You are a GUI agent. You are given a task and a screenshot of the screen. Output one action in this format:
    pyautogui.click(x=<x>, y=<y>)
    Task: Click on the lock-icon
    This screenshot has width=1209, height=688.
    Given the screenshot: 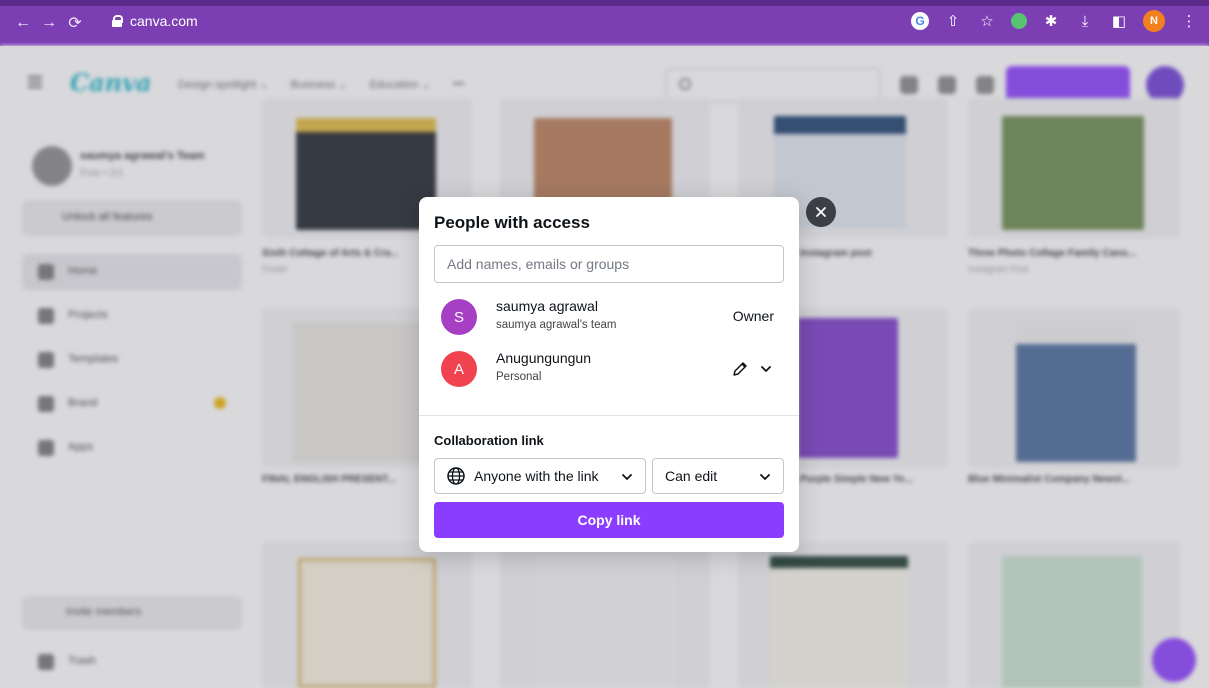 What is the action you would take?
    pyautogui.click(x=117, y=21)
    